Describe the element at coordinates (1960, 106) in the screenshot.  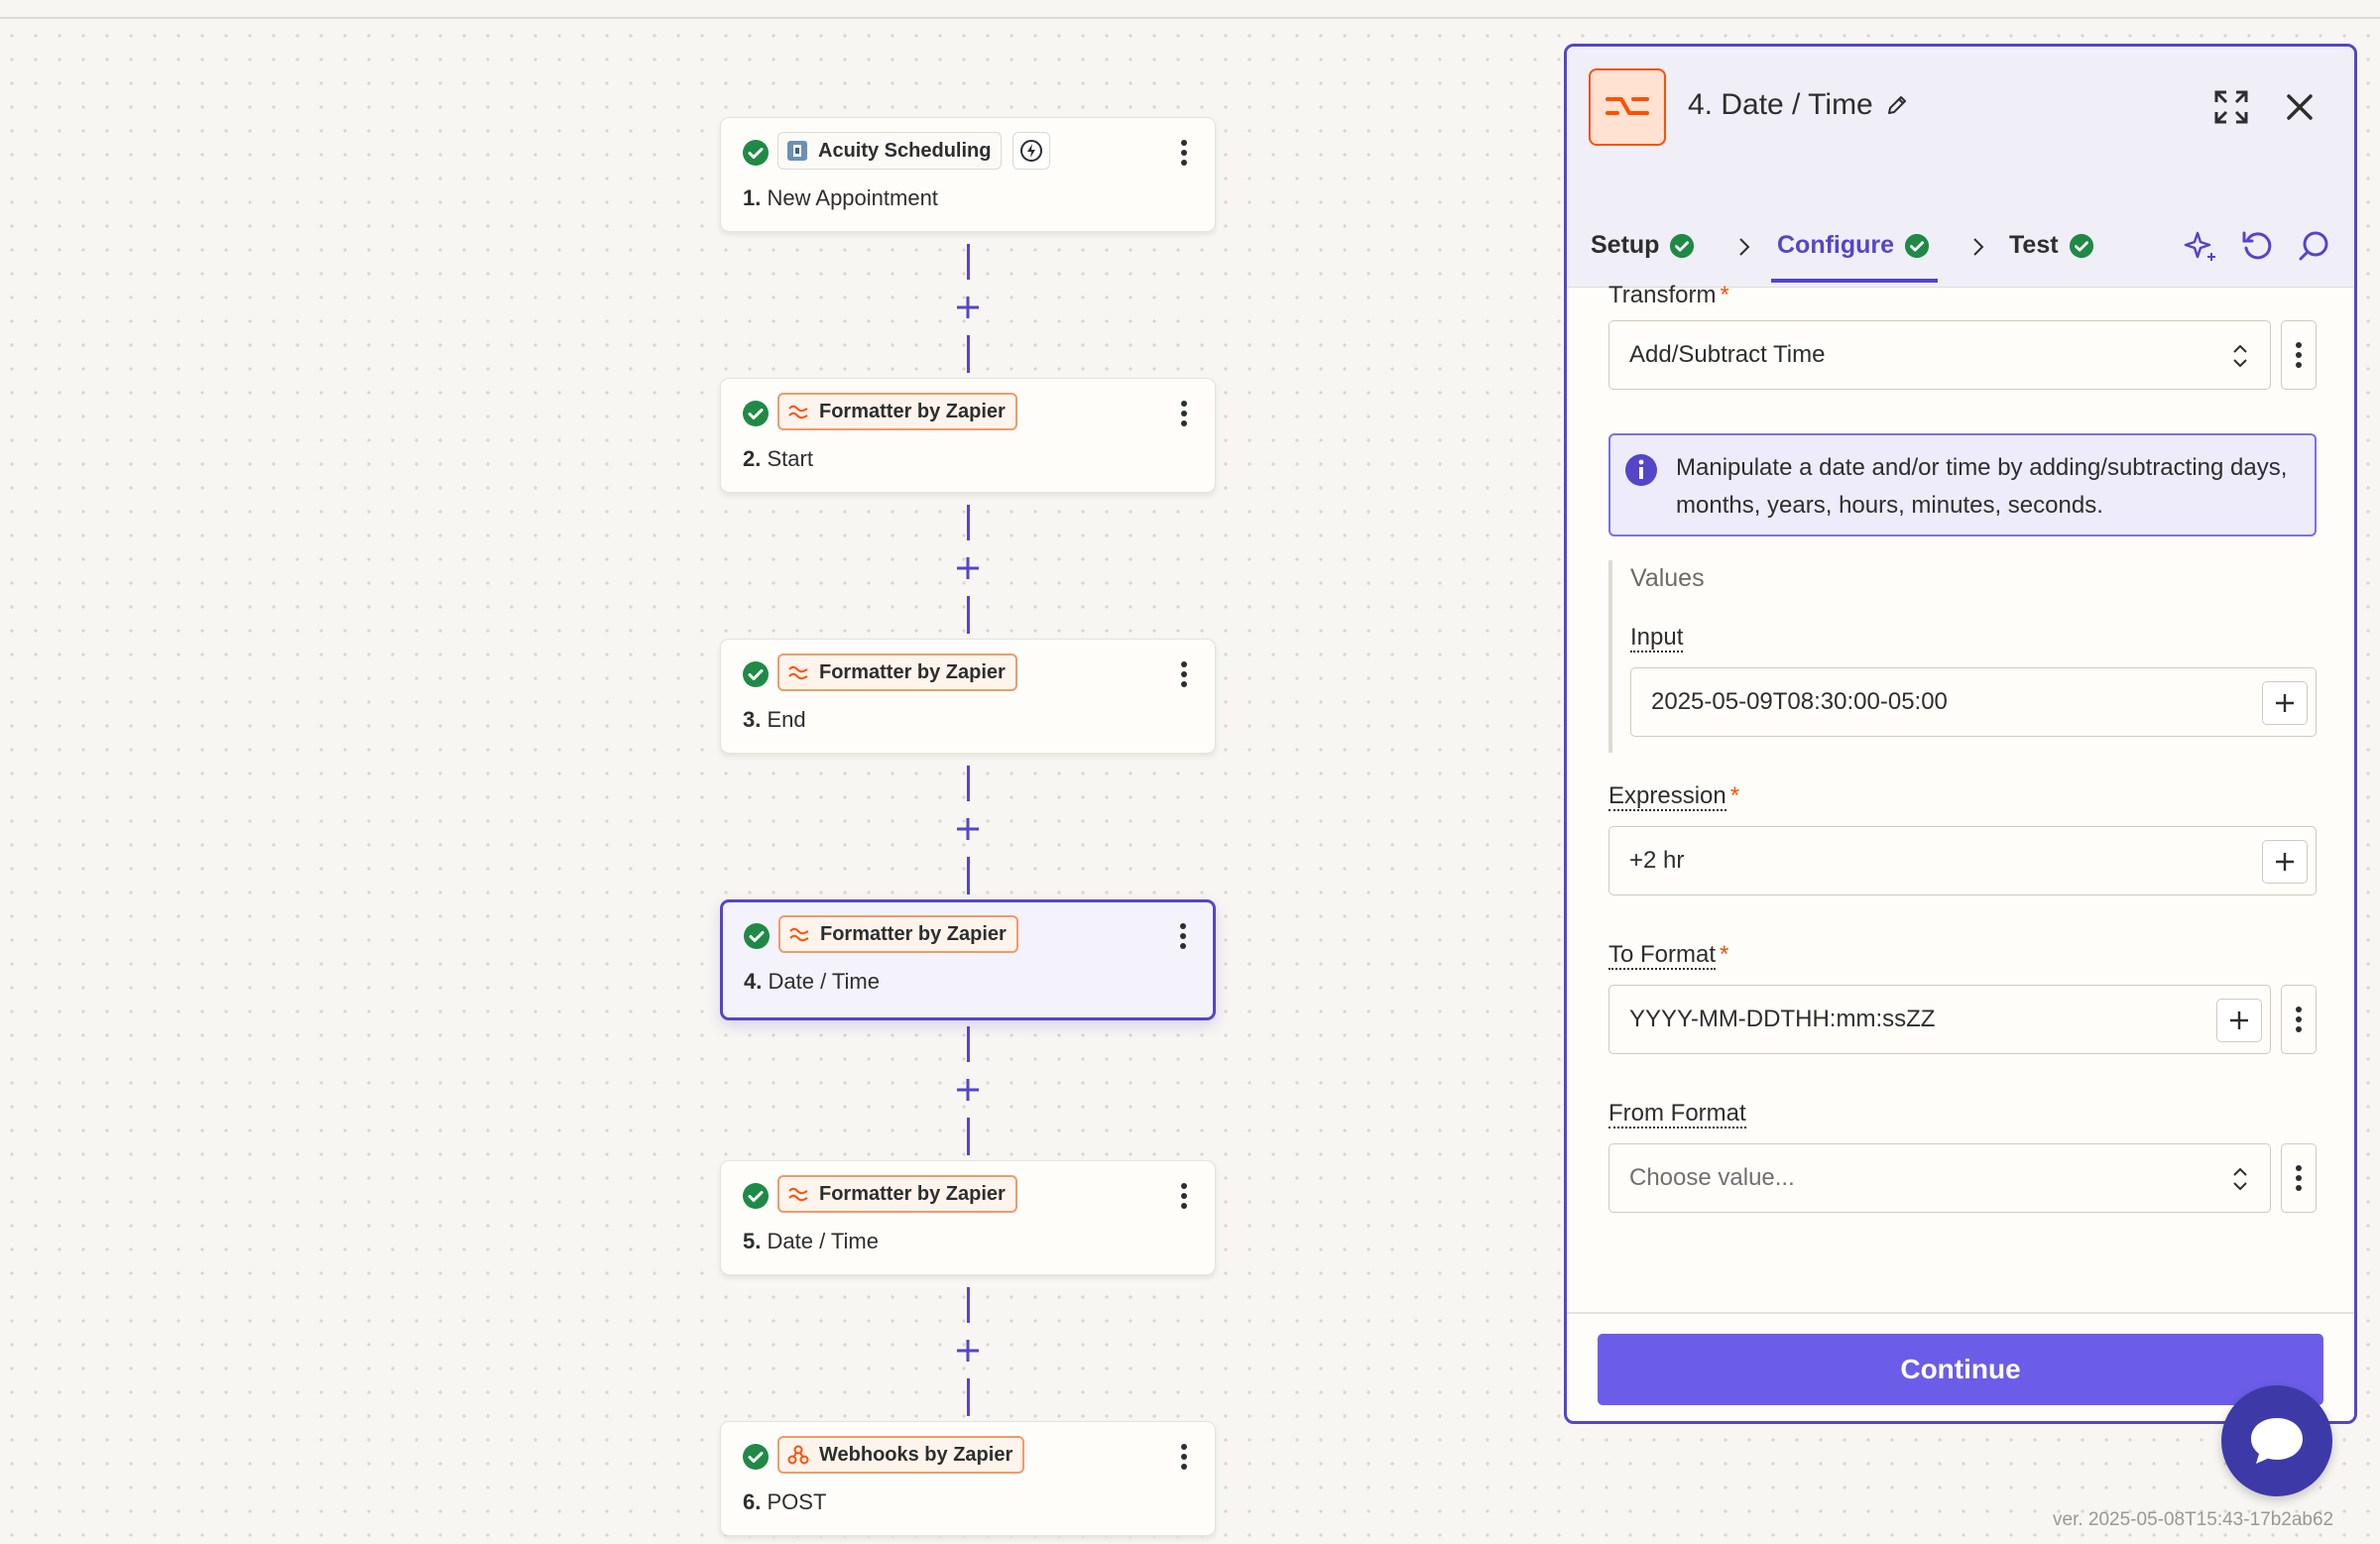
I see `panel-header: 4. Date / Time` at that location.